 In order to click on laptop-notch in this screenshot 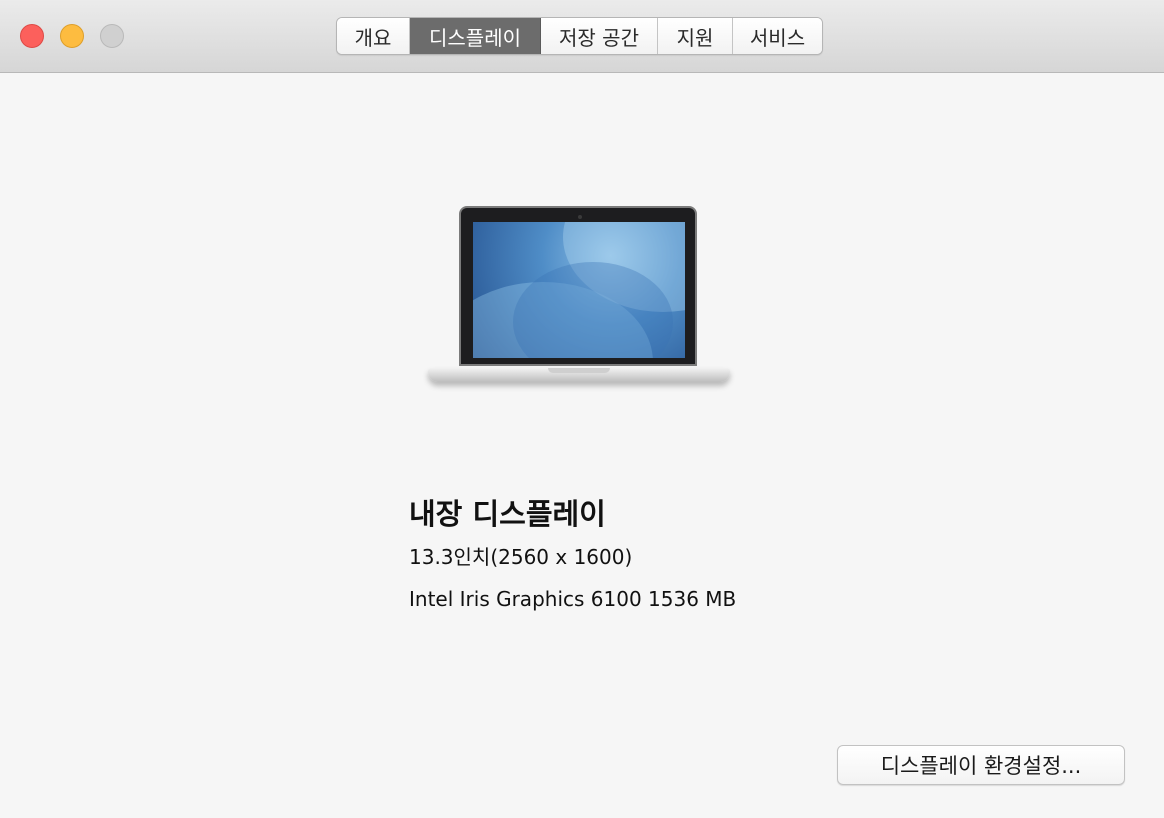, I will do `click(579, 370)`.